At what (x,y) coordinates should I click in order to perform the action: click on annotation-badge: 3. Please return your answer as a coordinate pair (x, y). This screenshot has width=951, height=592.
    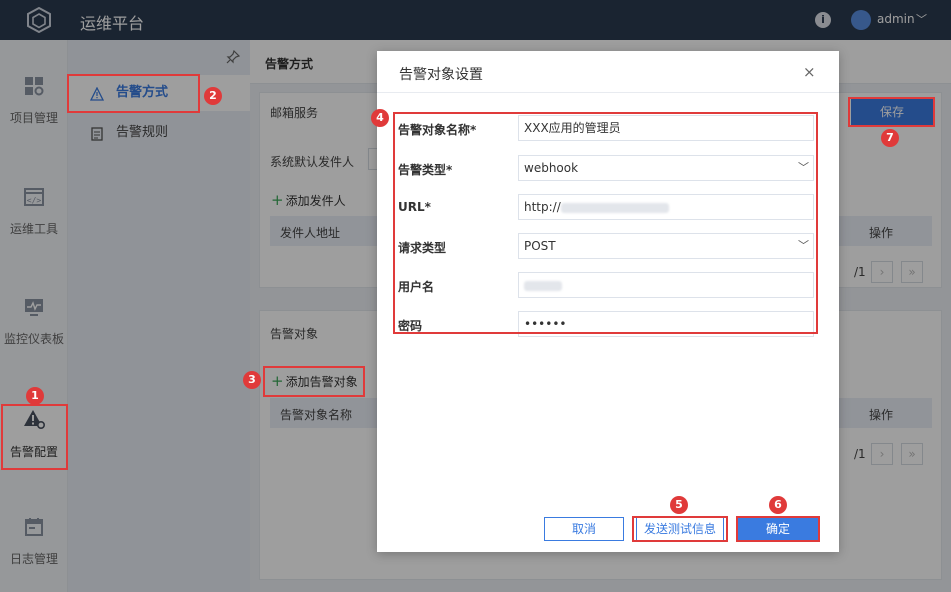
    Looking at the image, I should click on (252, 380).